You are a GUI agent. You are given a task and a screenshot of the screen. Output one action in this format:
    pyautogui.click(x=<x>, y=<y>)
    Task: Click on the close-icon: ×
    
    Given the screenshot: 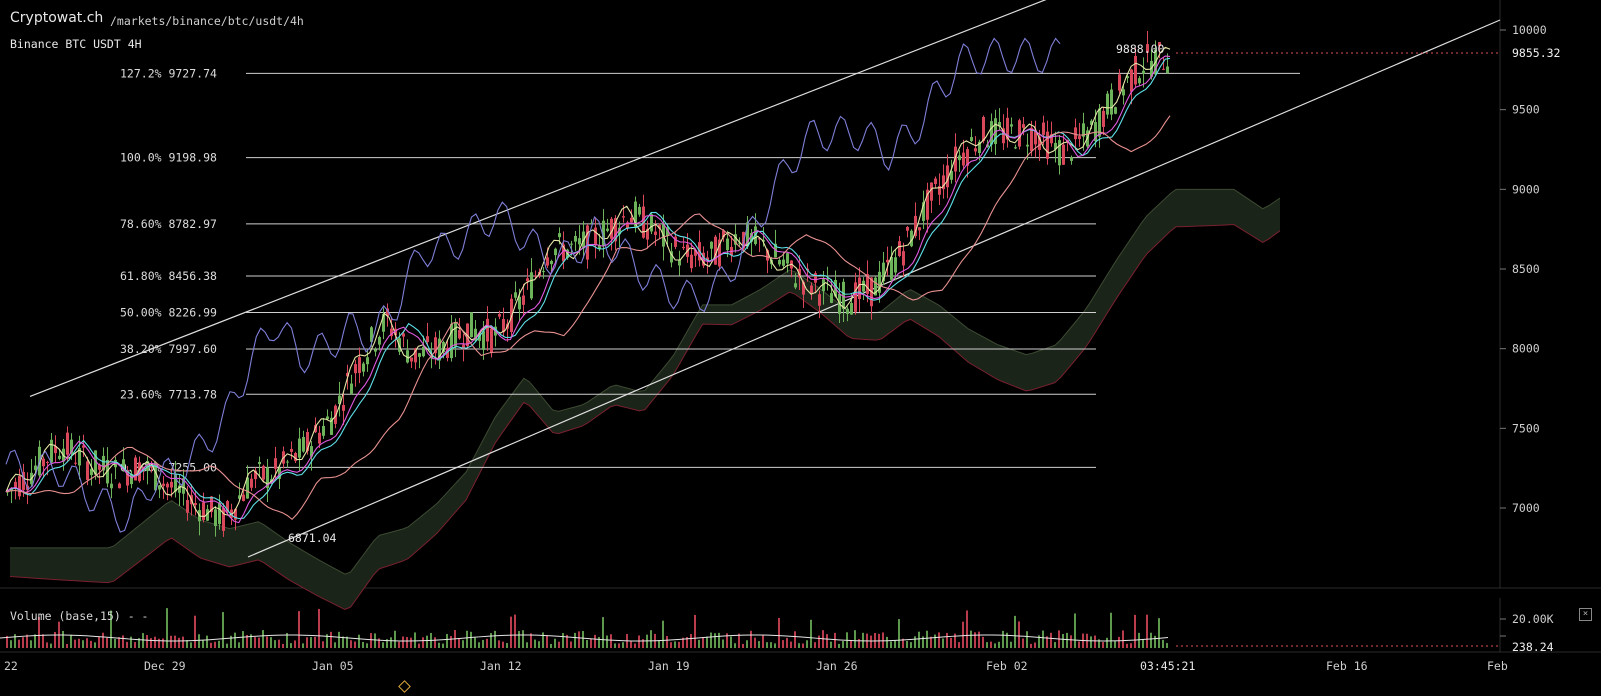 What is the action you would take?
    pyautogui.click(x=1585, y=614)
    